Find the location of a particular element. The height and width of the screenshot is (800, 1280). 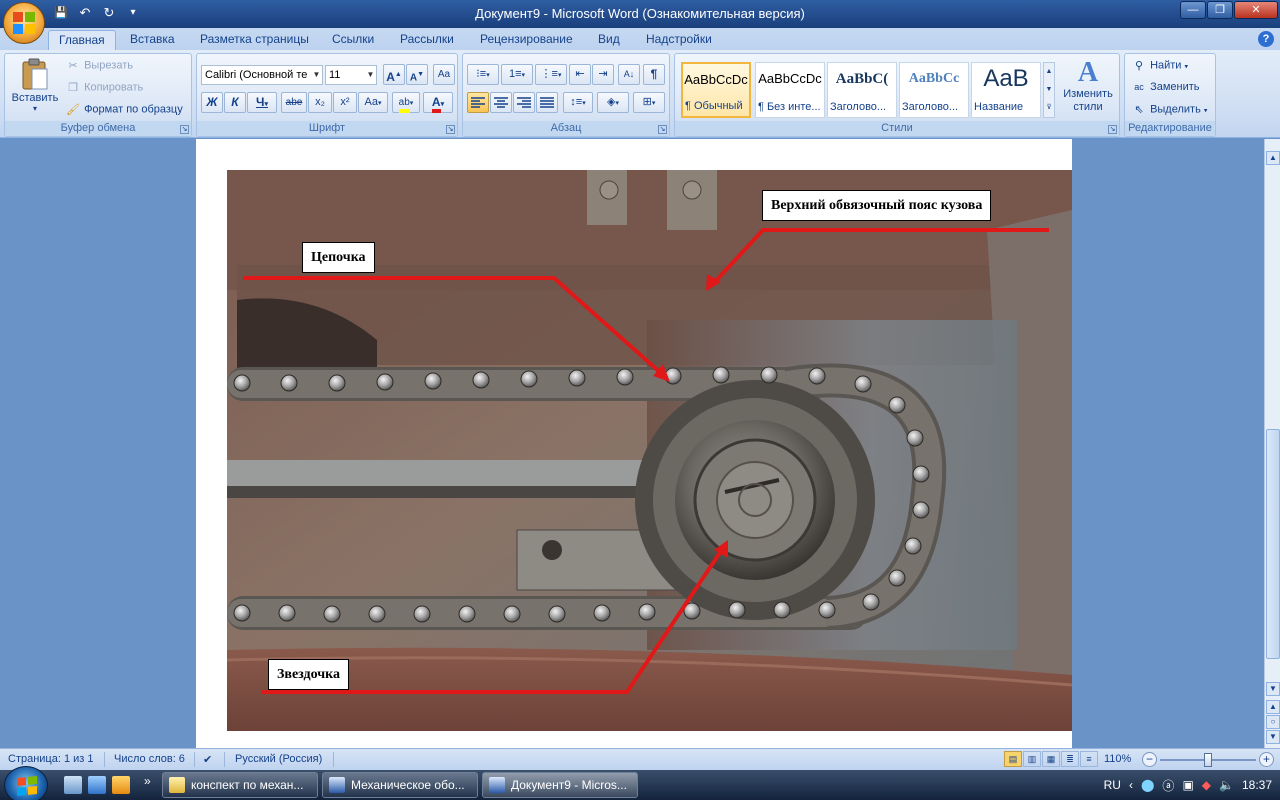

align-left-button is located at coordinates (478, 102).